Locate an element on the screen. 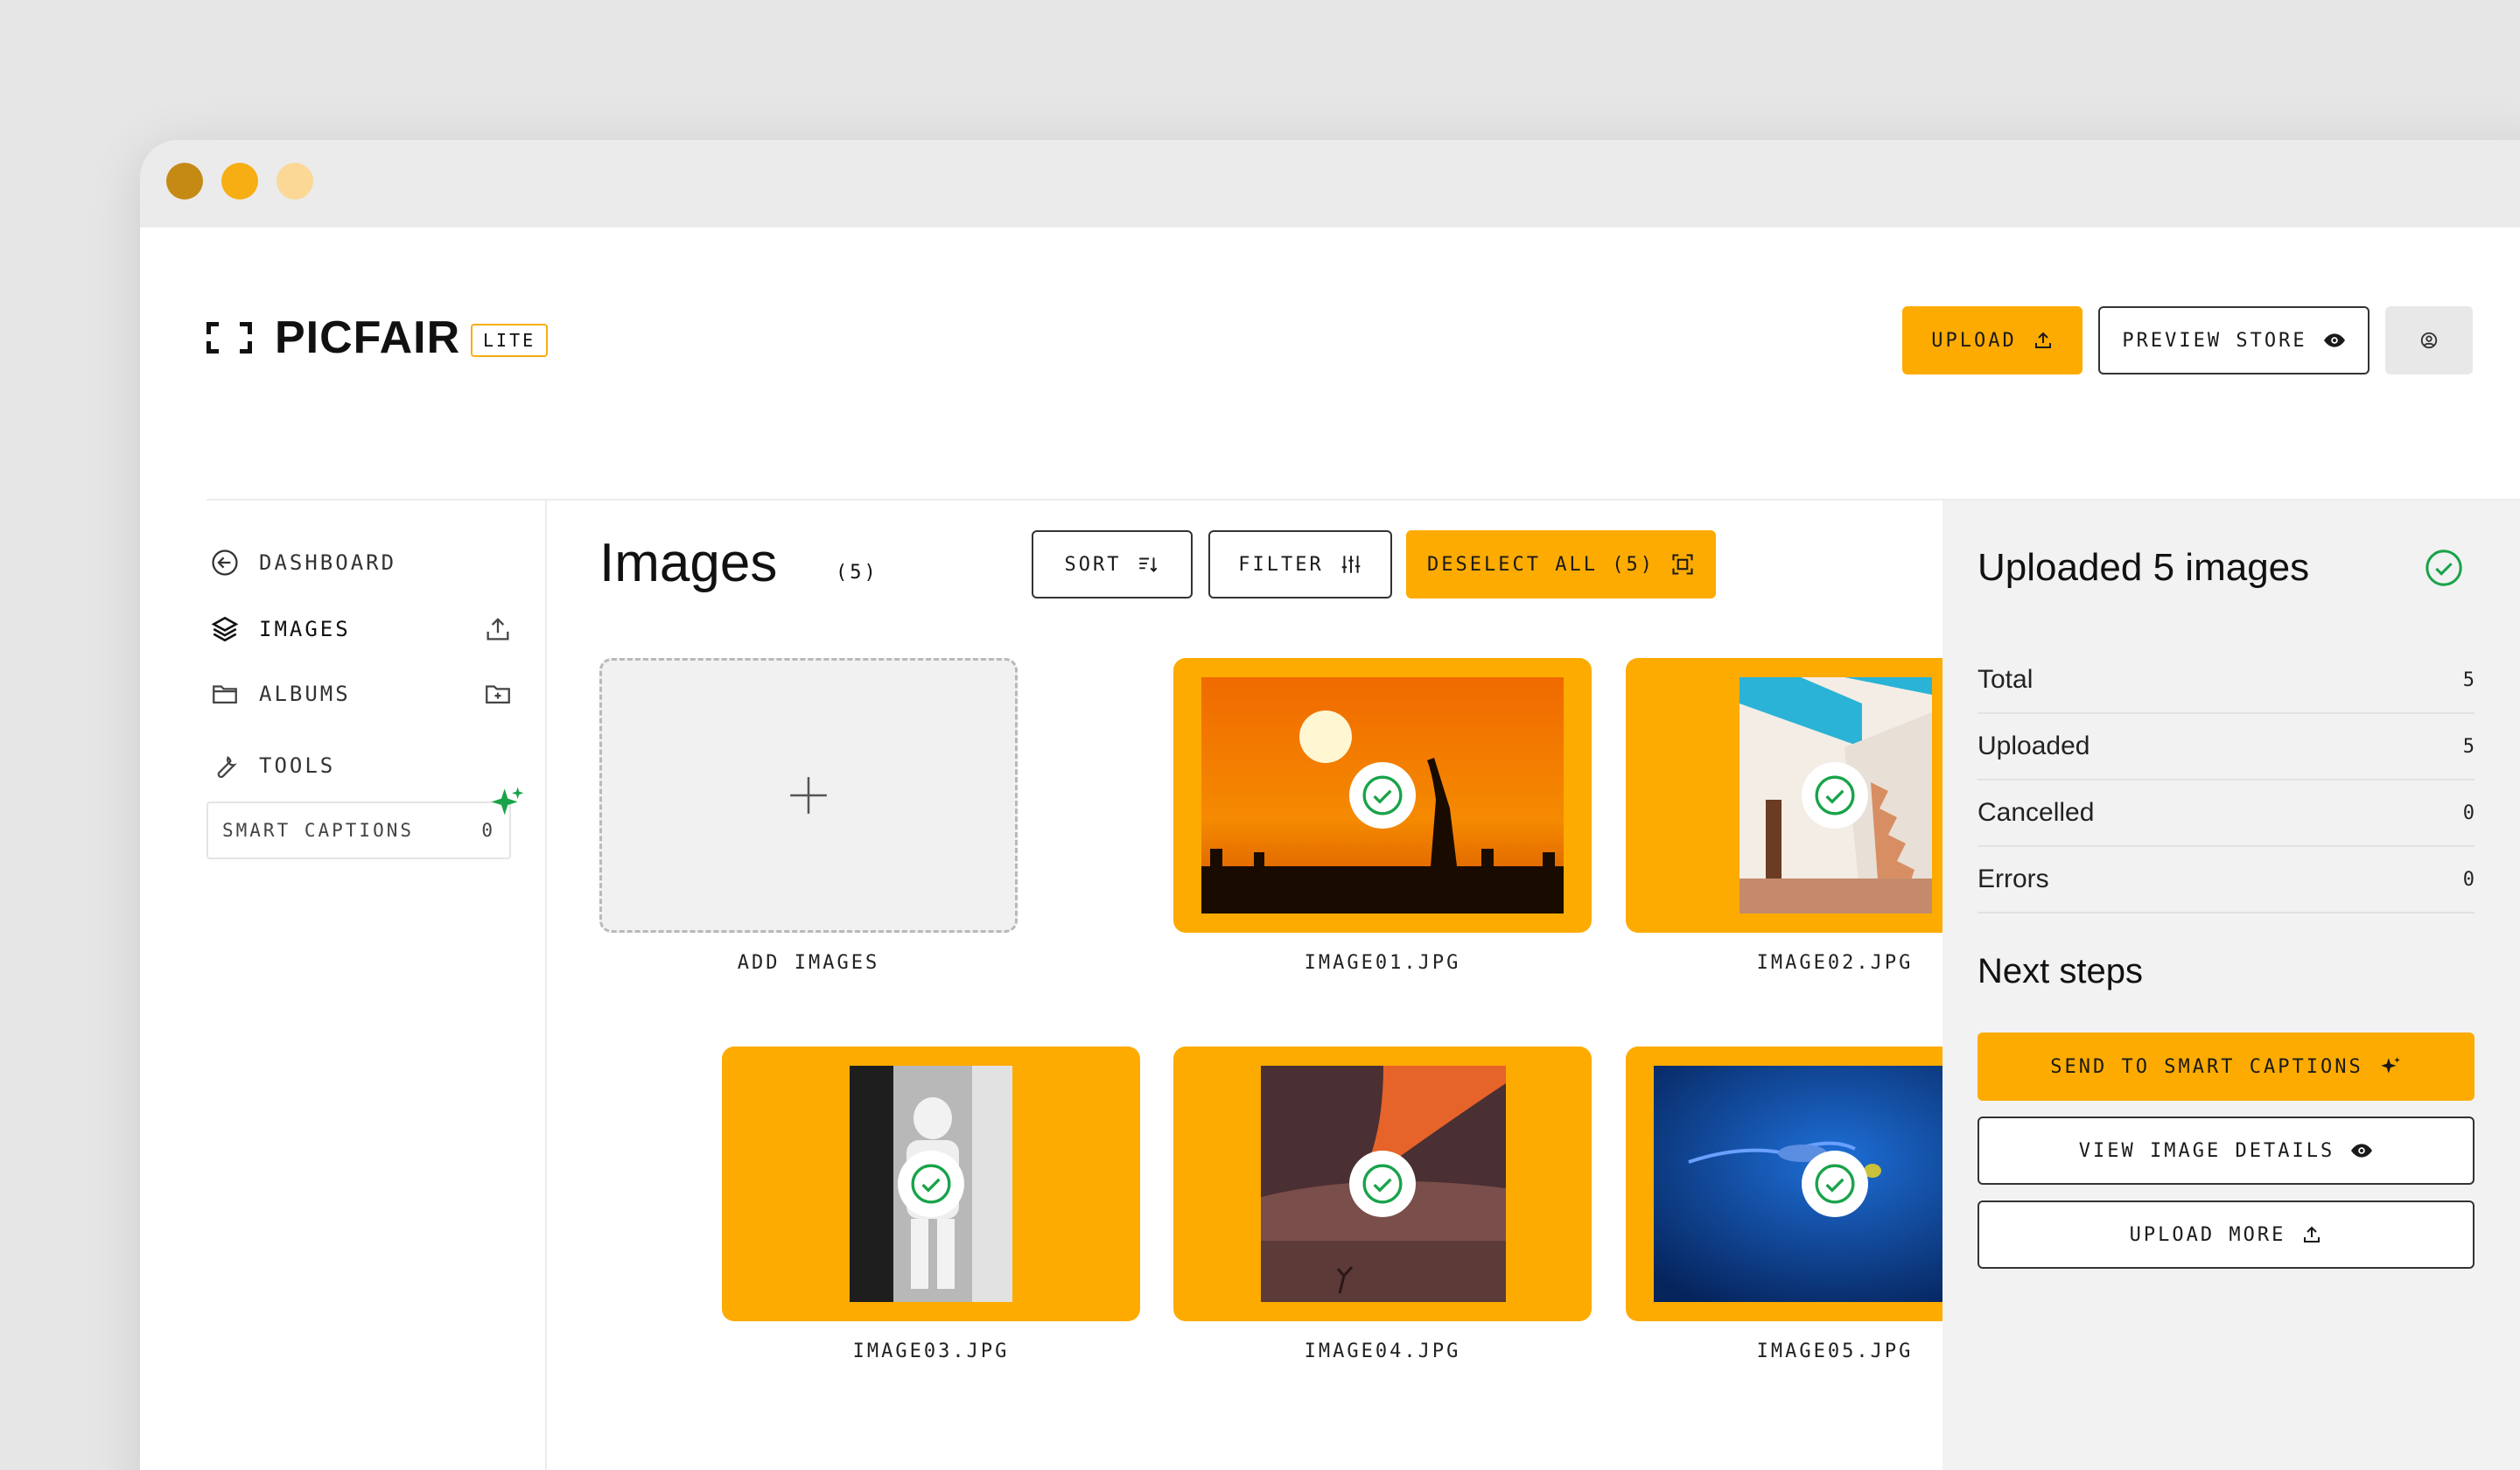 This screenshot has height=1470, width=2520. stat-label: Cancelled is located at coordinates (2036, 812).